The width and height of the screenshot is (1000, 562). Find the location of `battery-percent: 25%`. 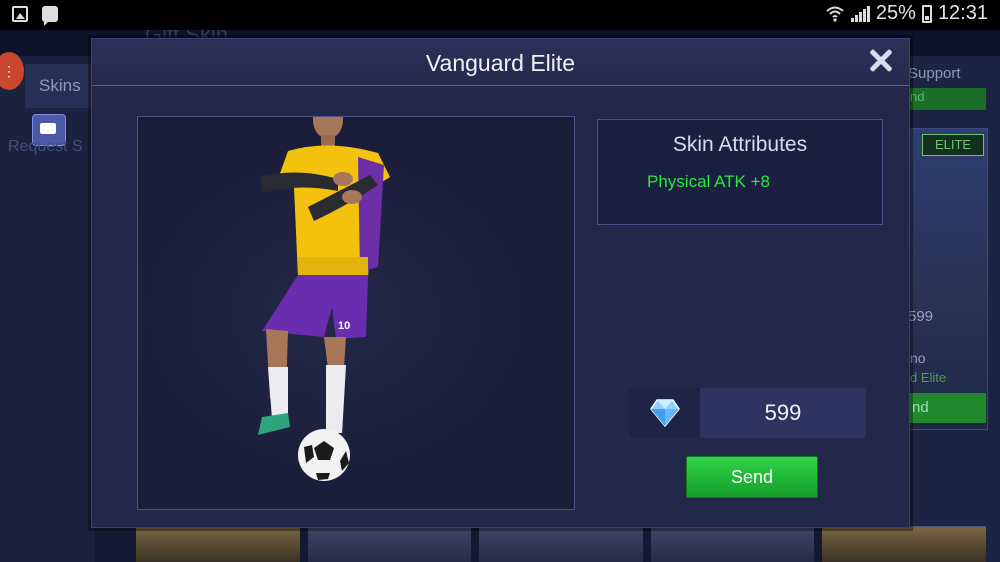

battery-percent: 25% is located at coordinates (895, 13).